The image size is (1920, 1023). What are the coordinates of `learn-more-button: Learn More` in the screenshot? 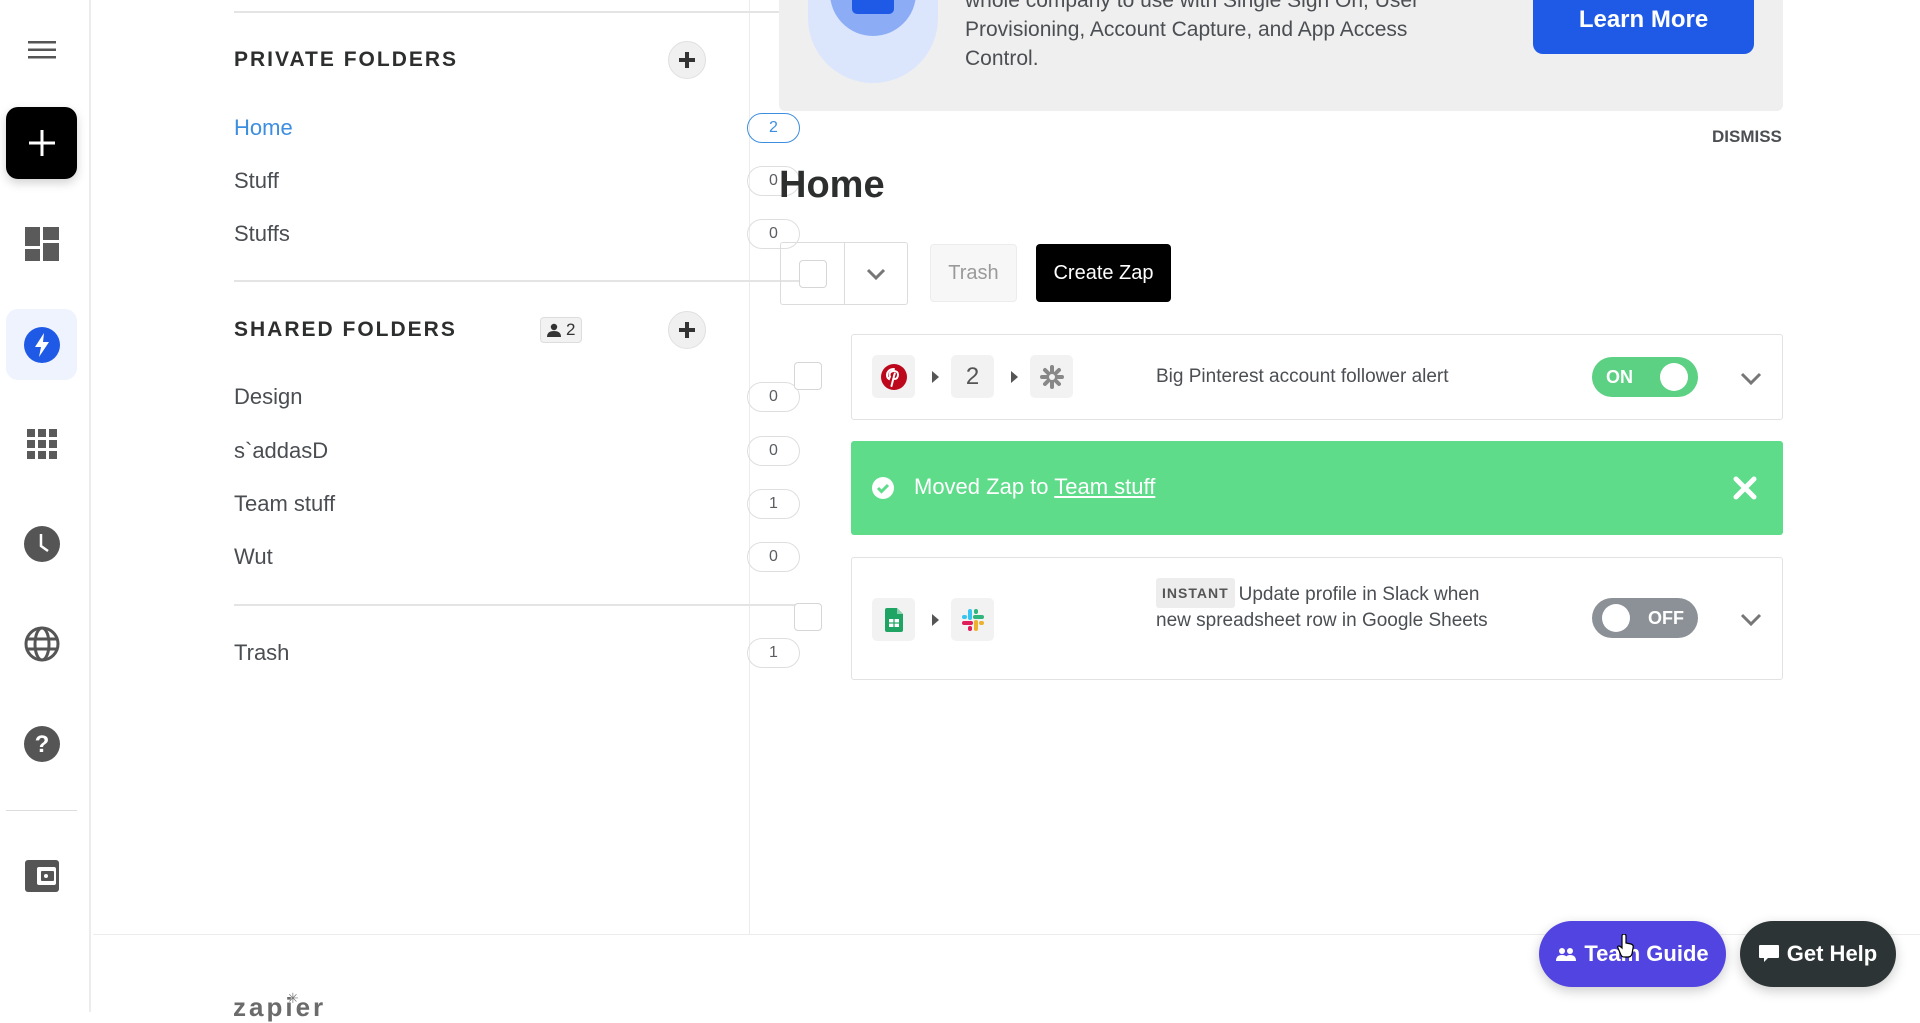 It's located at (1643, 27).